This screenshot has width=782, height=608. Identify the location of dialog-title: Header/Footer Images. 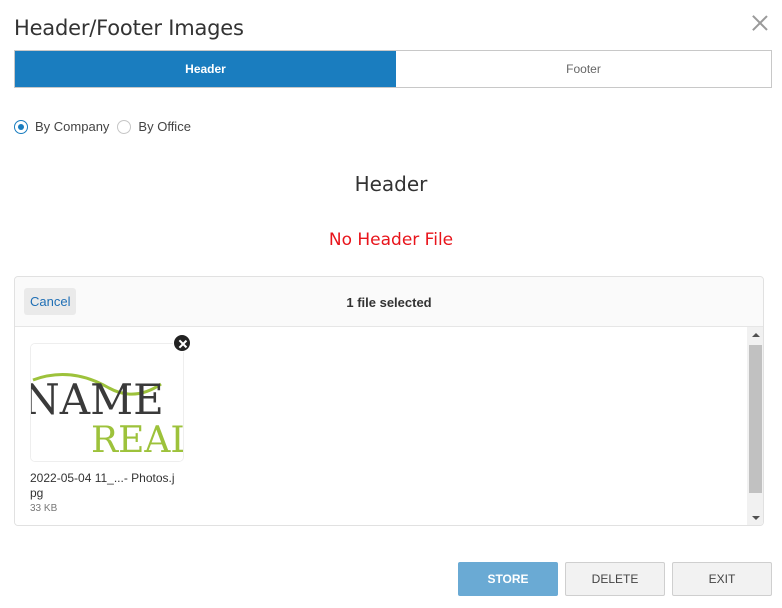
(129, 28).